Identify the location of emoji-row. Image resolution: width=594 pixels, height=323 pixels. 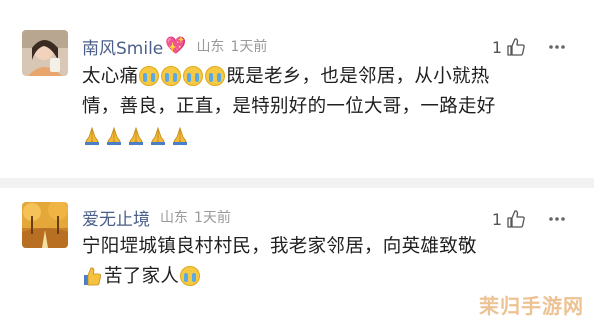
(332, 137).